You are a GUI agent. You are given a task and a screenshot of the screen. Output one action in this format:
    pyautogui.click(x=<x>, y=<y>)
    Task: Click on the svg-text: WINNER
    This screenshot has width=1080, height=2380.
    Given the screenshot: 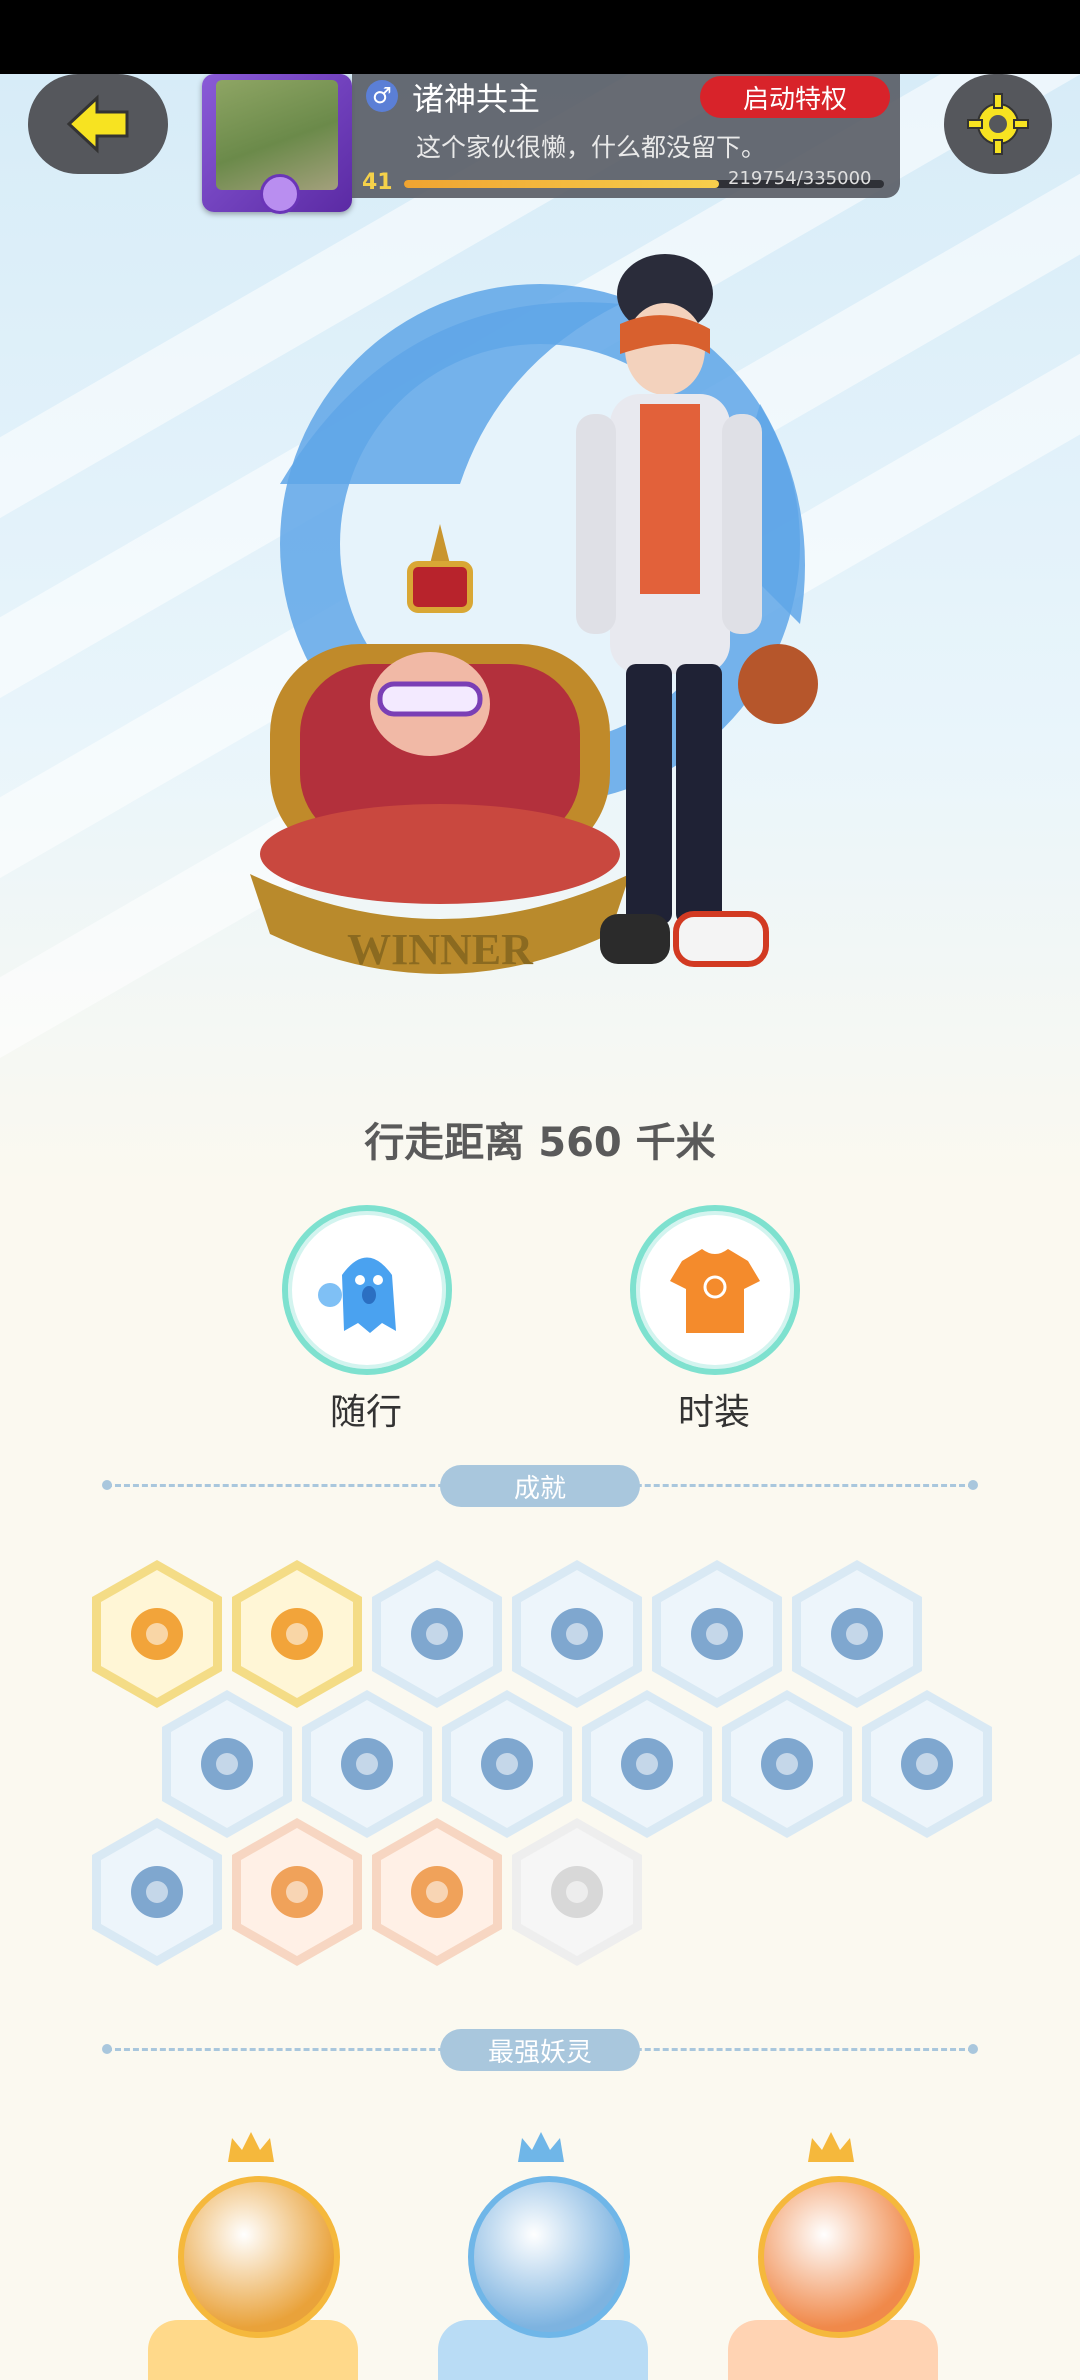 What is the action you would take?
    pyautogui.click(x=440, y=949)
    